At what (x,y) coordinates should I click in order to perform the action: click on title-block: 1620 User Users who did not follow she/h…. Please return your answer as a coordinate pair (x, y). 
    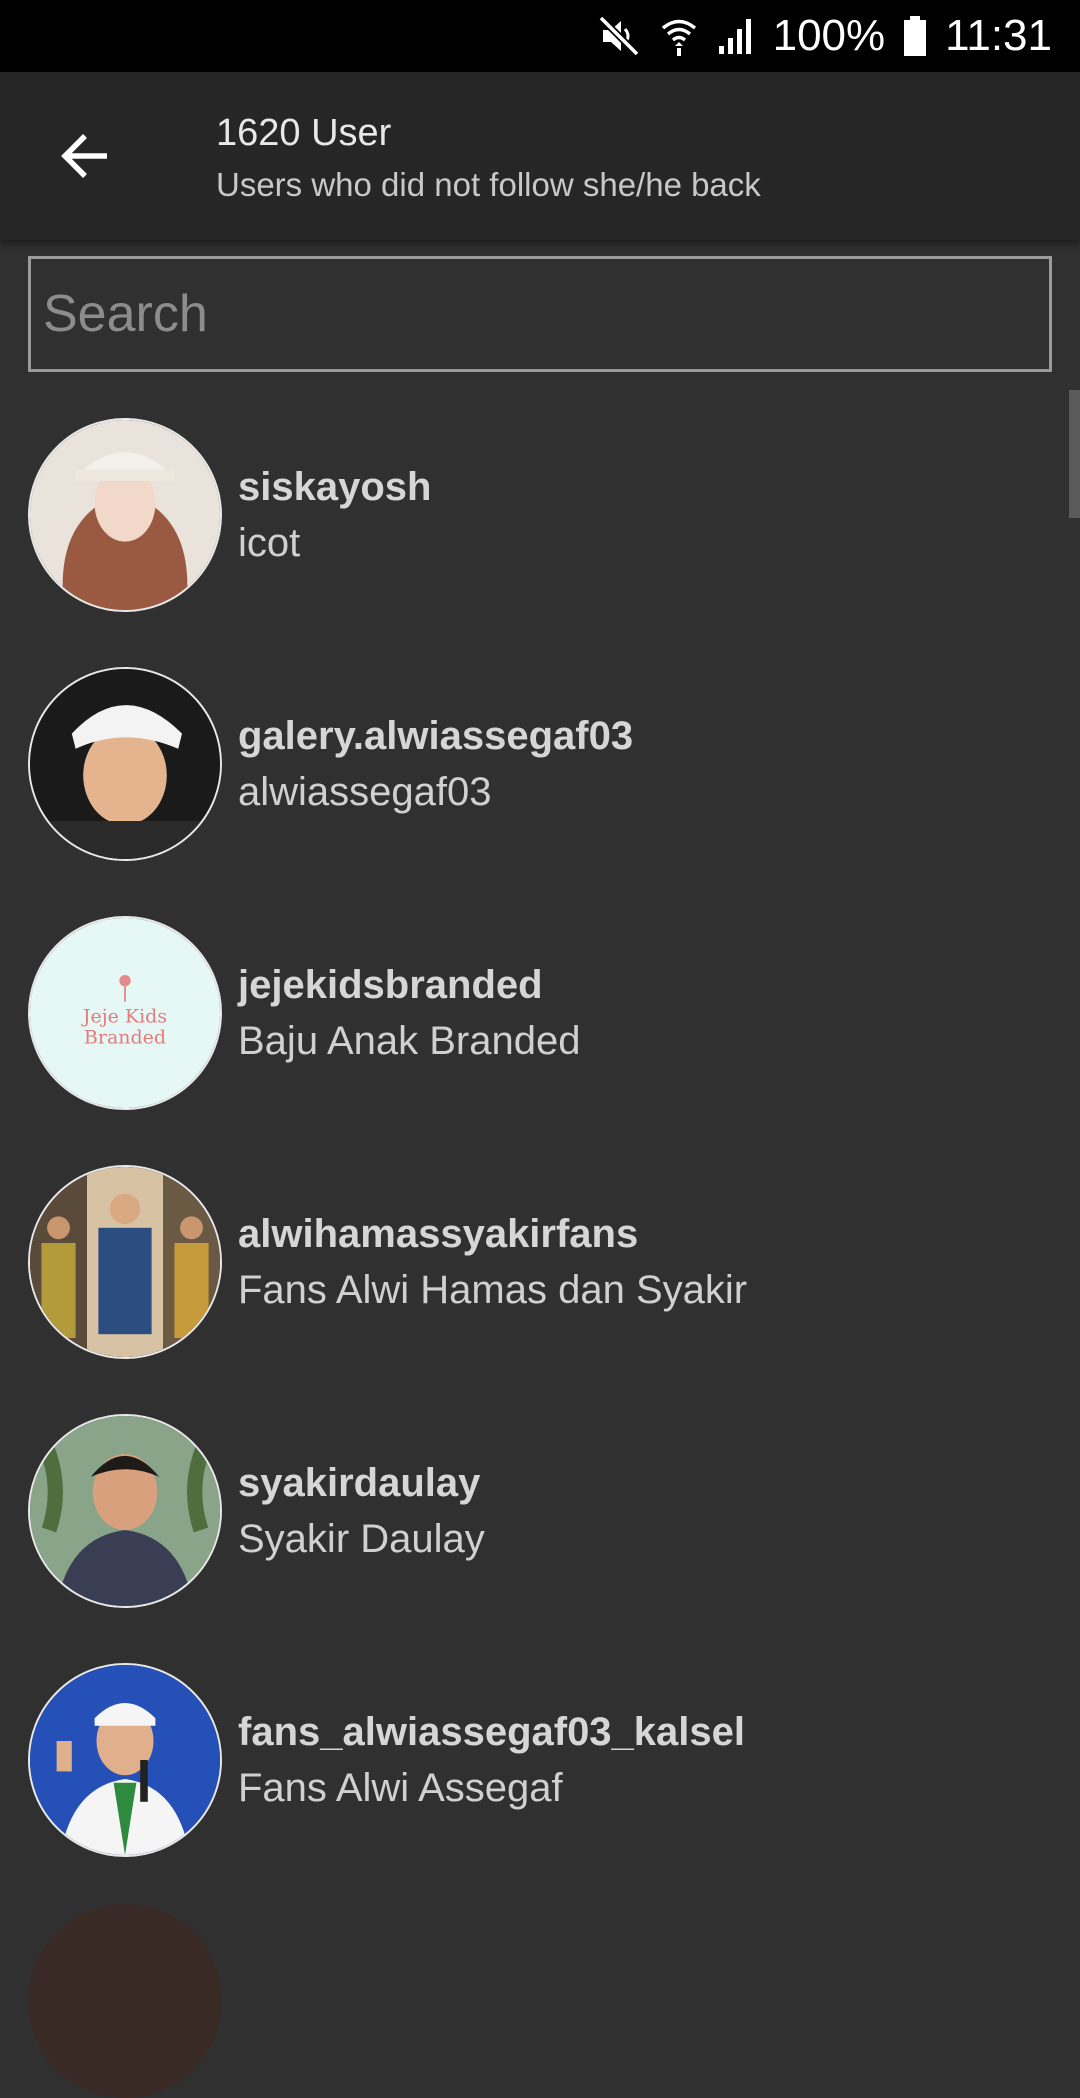
    Looking at the image, I should click on (488, 159).